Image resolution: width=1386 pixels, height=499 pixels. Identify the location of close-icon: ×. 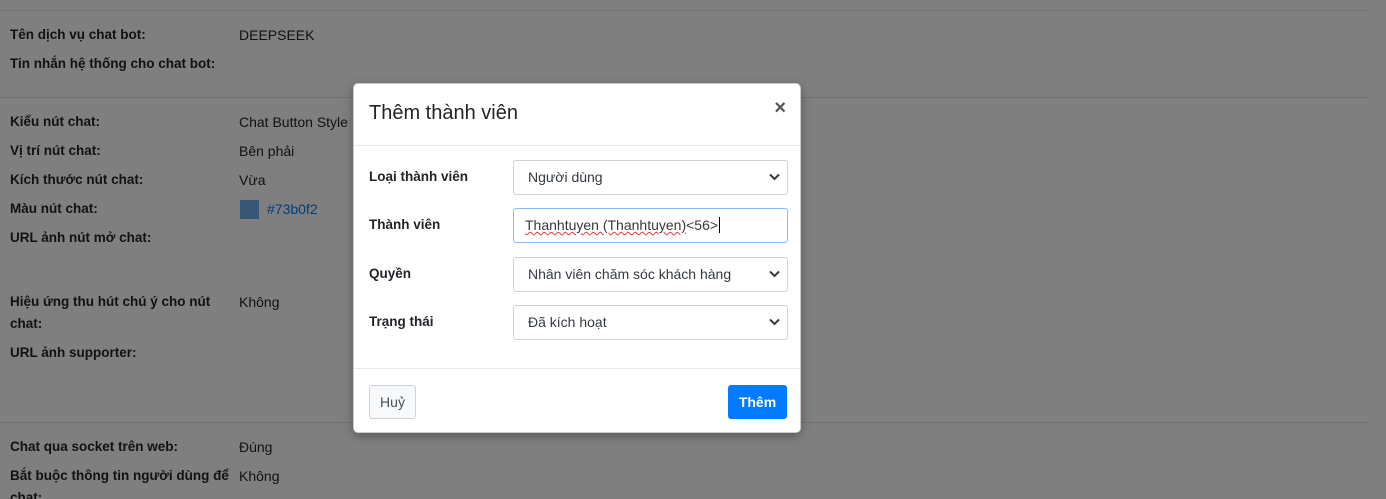
(780, 108).